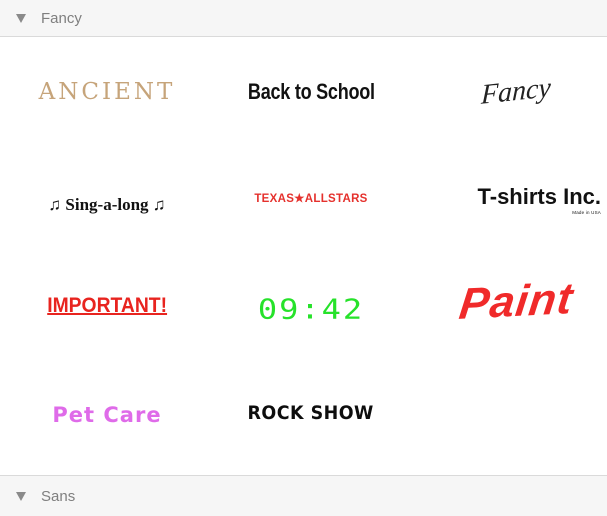 The width and height of the screenshot is (607, 516). I want to click on preset-pet-care: Pet Care, so click(107, 415).